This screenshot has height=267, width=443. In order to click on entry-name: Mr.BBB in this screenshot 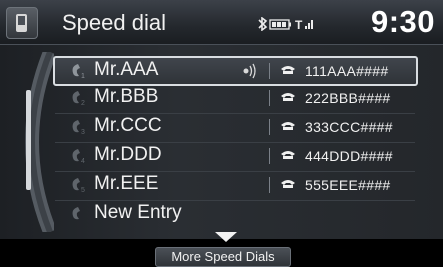, I will do `click(126, 96)`.